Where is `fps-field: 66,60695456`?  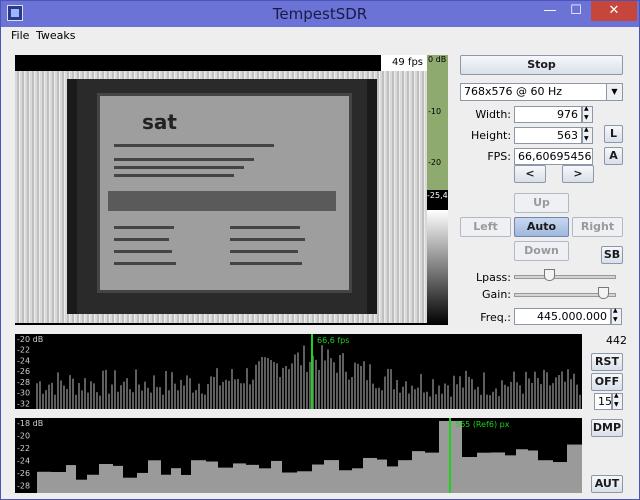
fps-field: 66,60695456 is located at coordinates (553, 156).